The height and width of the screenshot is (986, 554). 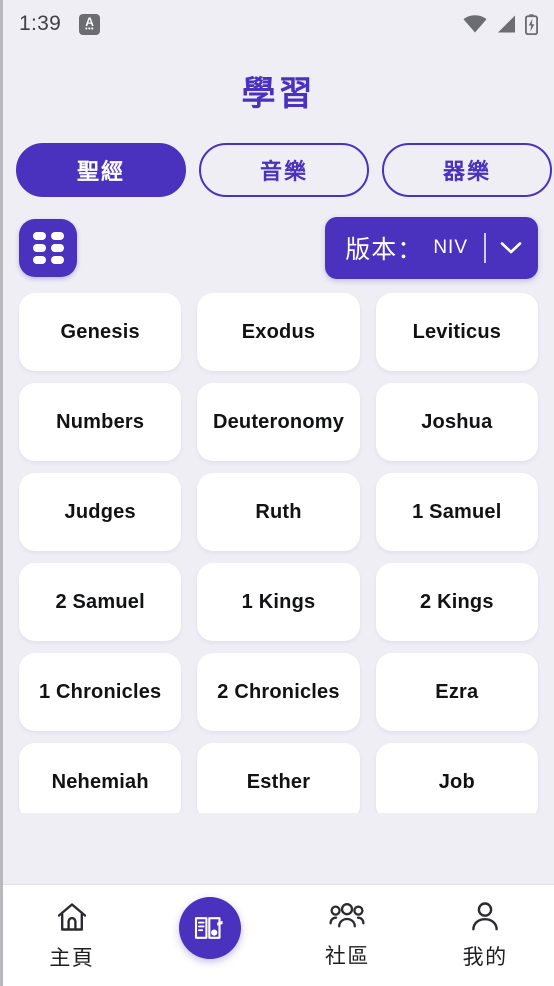 I want to click on controls-row: 版本： NIV, so click(x=278, y=248).